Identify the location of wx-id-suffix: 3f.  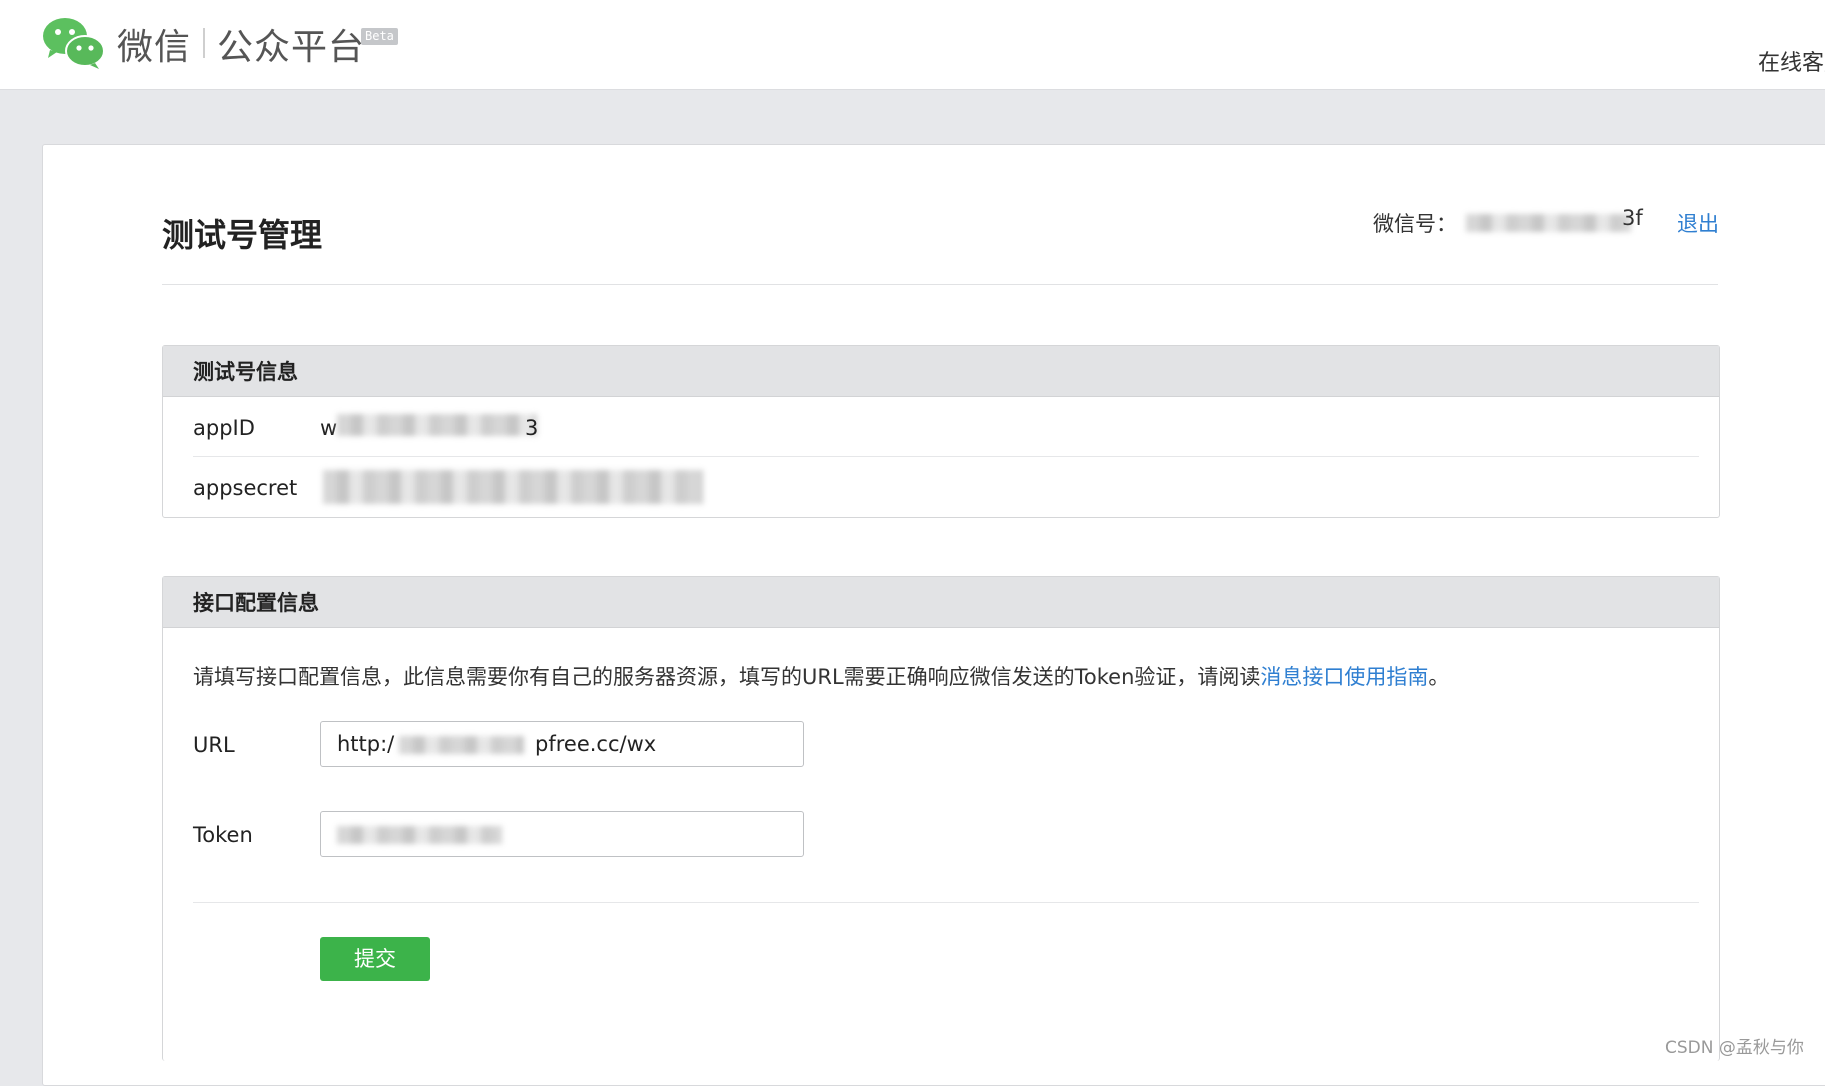
(1632, 218).